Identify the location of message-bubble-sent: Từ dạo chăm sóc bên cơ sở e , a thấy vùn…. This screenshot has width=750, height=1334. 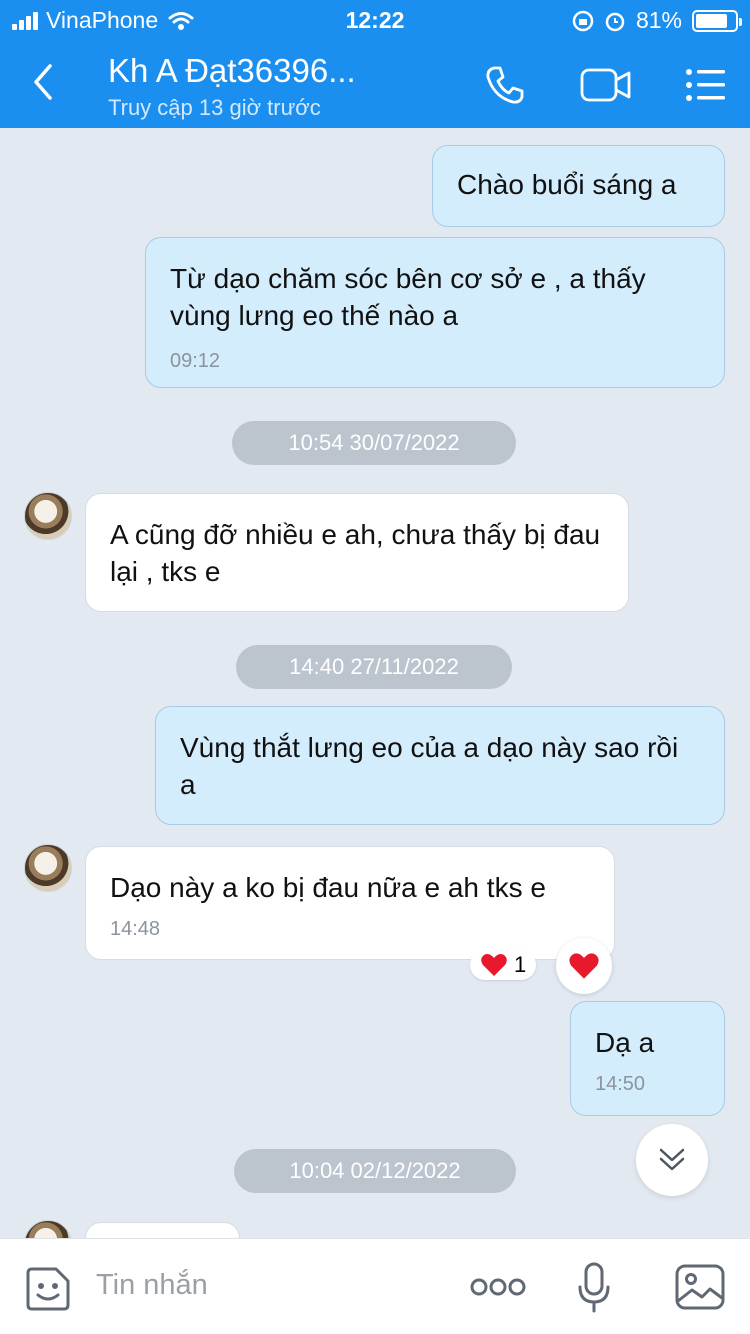
(435, 312).